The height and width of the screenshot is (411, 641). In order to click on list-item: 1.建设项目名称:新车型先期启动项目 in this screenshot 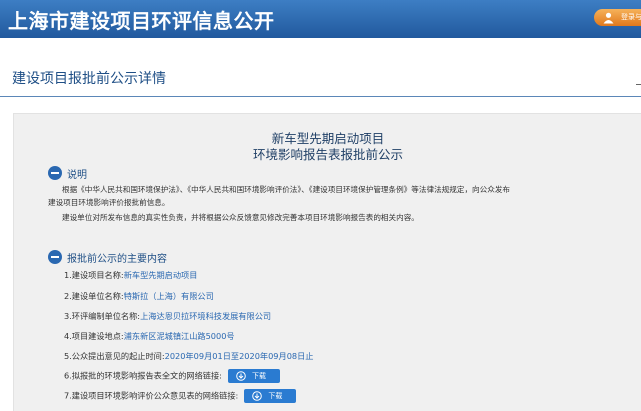, I will do `click(130, 275)`.